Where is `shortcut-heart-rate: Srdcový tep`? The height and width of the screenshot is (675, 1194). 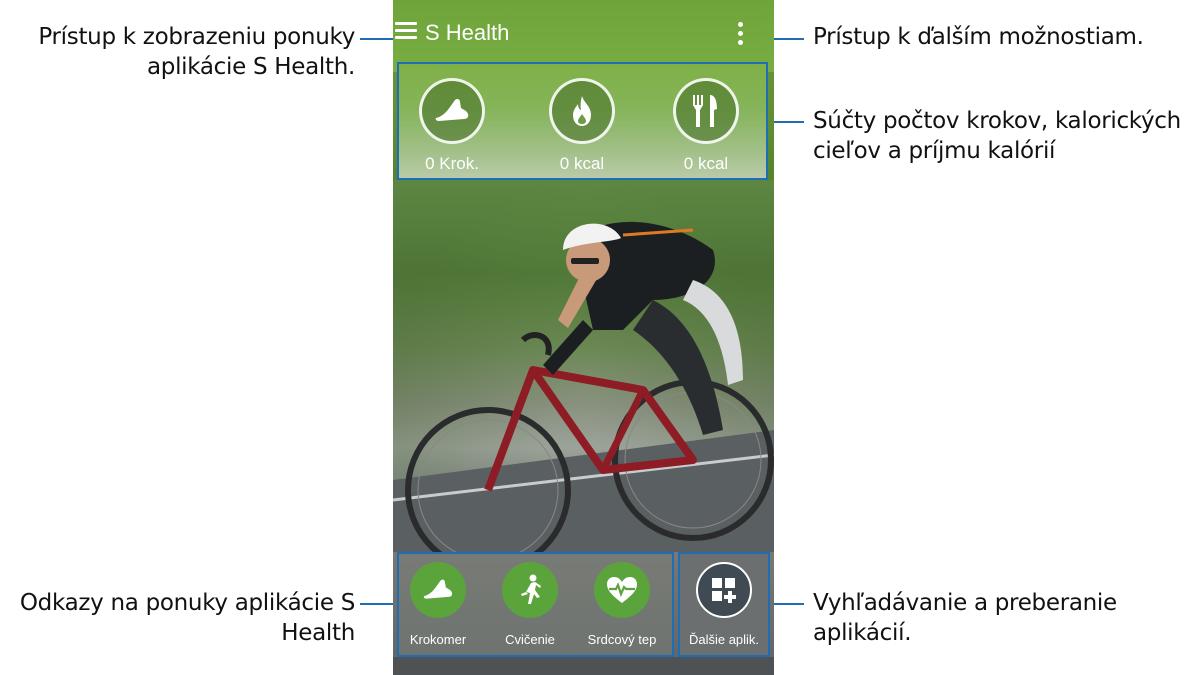
shortcut-heart-rate: Srdcový tep is located at coordinates (622, 604).